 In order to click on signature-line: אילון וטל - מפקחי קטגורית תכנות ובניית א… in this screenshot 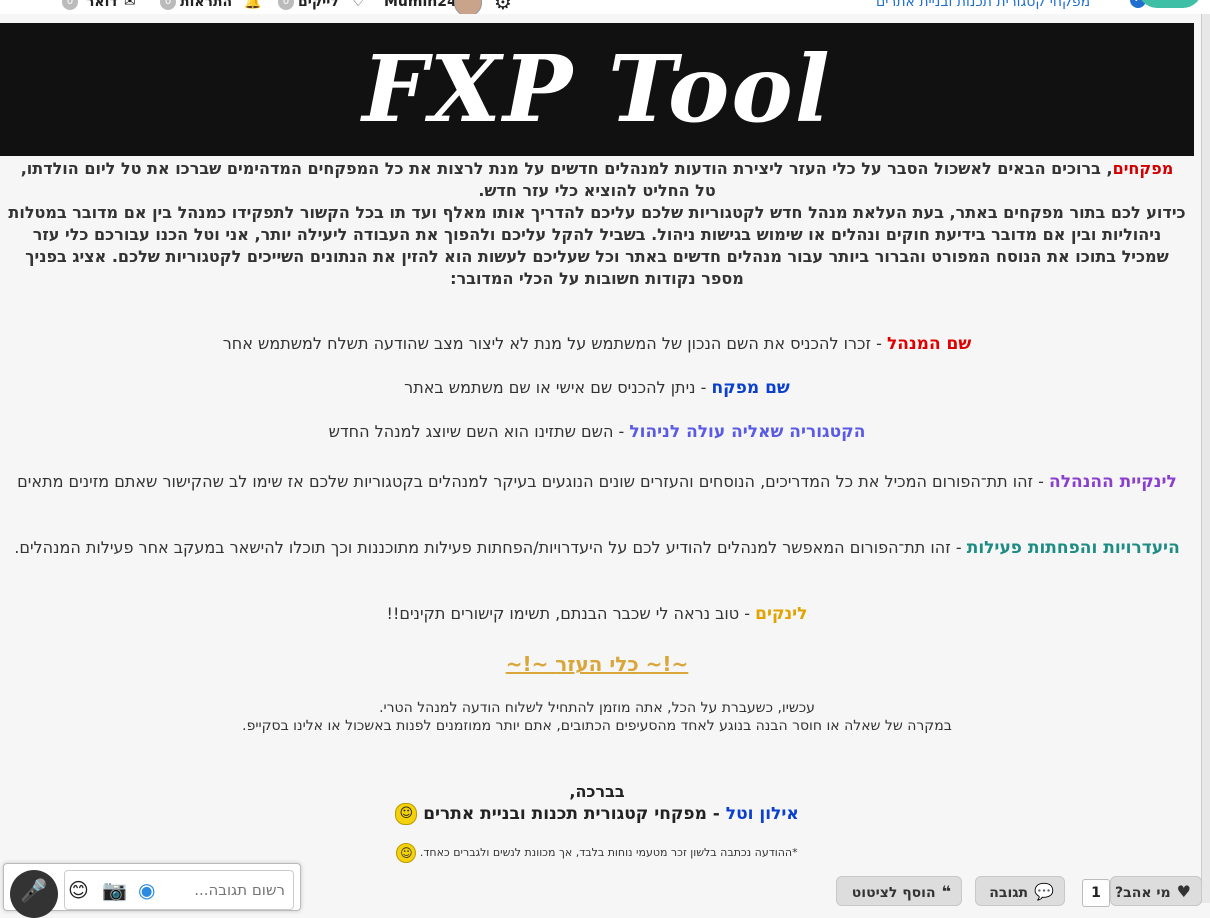, I will do `click(597, 814)`.